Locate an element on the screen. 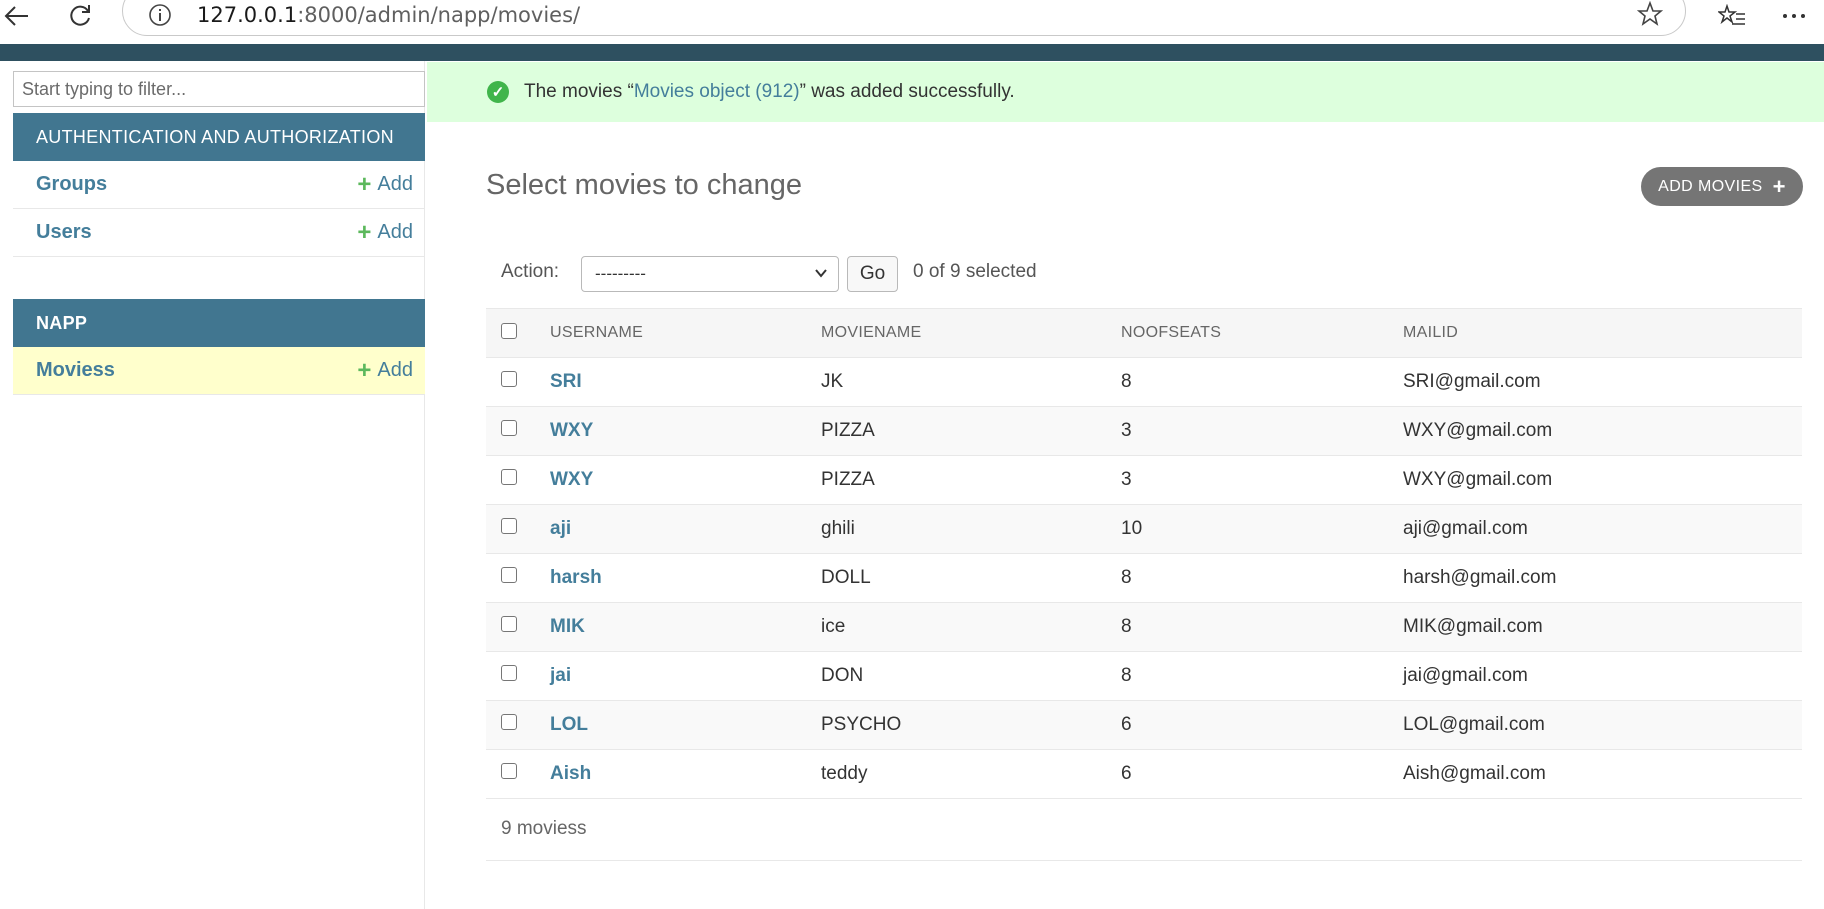 This screenshot has width=1824, height=909. url-host: 127.0.0.1 is located at coordinates (247, 15).